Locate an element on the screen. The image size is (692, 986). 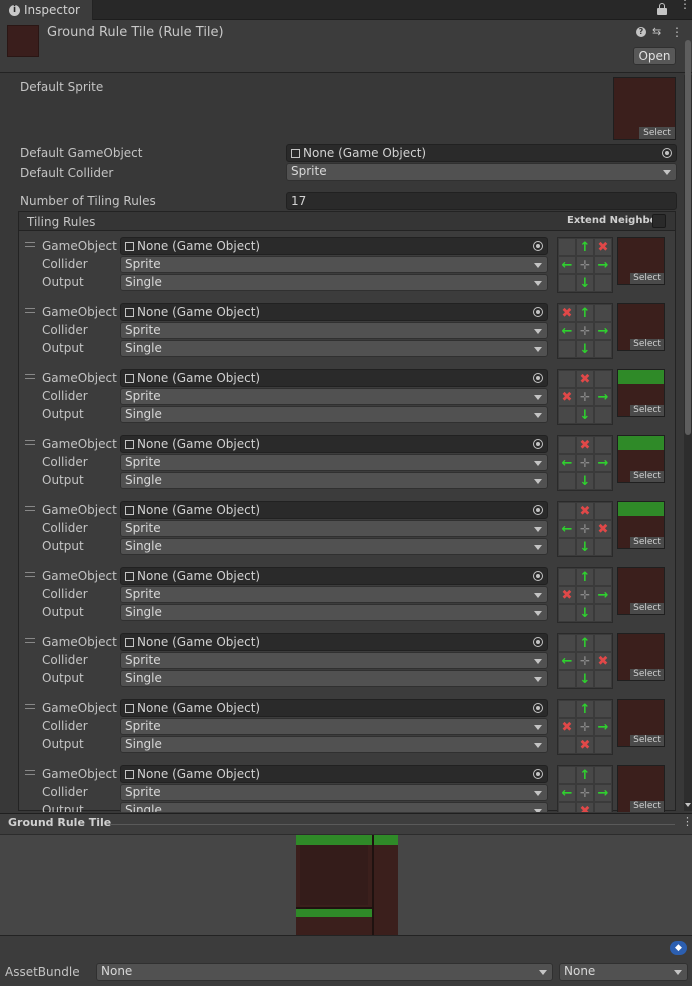
assetbundle-variant-dropdown: None is located at coordinates (623, 972).